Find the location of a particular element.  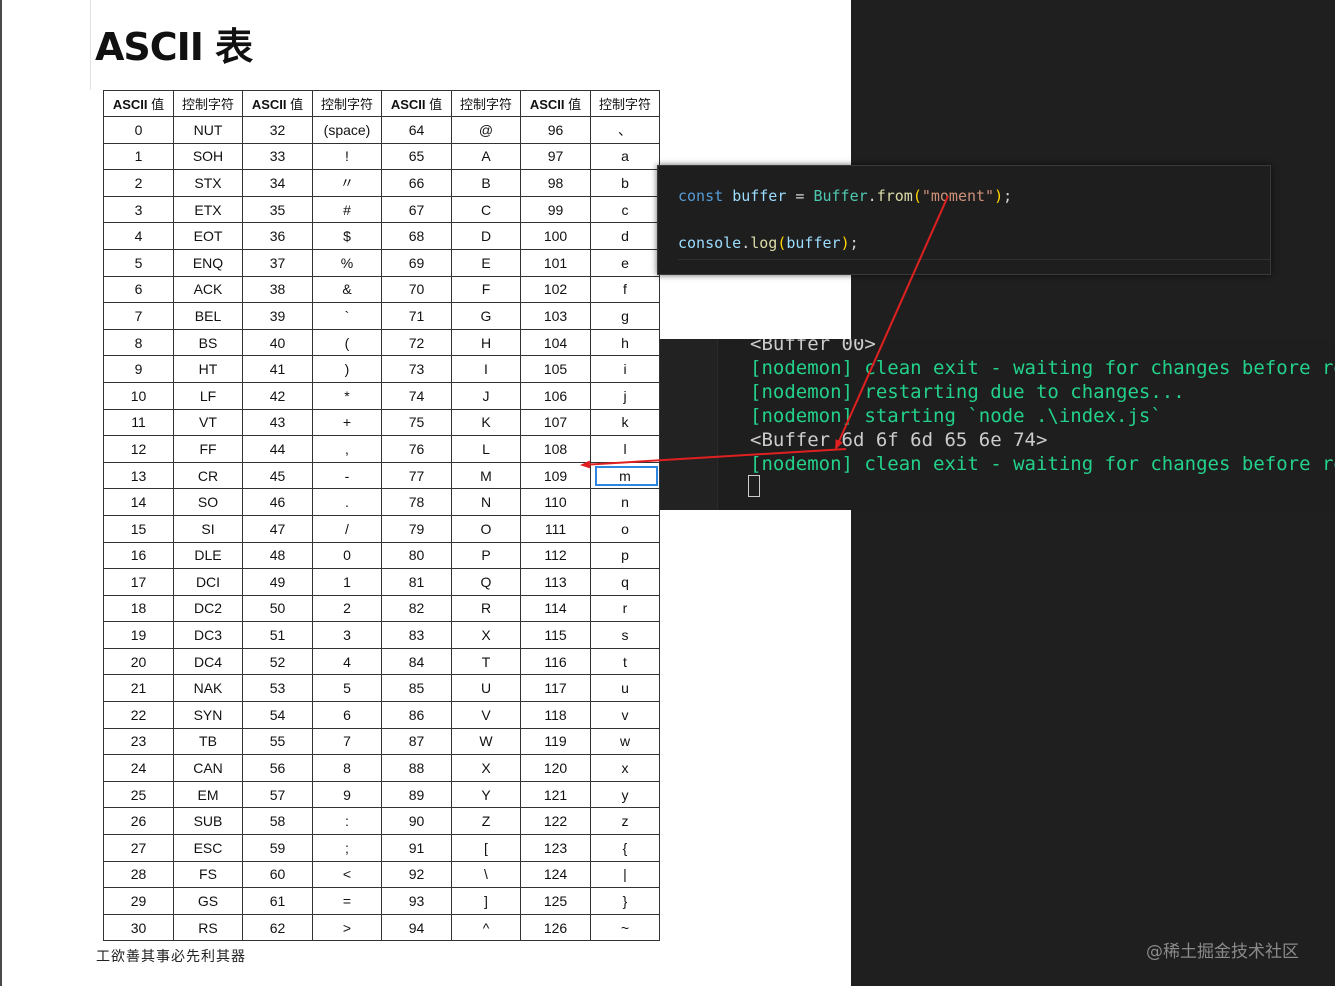

ascii-value-cell: 47 is located at coordinates (277, 528).